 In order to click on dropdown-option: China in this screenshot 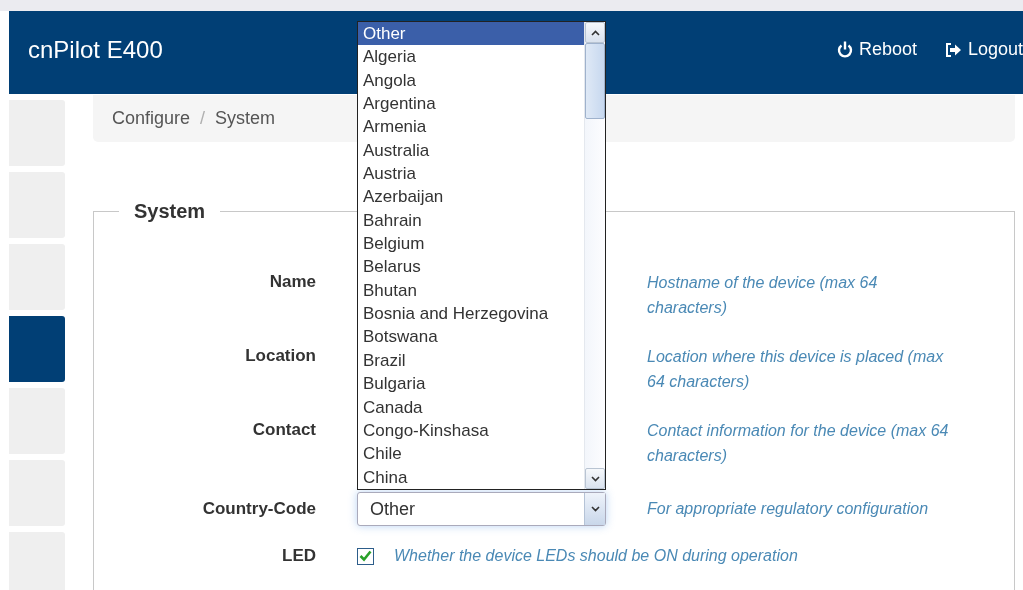, I will do `click(471, 477)`.